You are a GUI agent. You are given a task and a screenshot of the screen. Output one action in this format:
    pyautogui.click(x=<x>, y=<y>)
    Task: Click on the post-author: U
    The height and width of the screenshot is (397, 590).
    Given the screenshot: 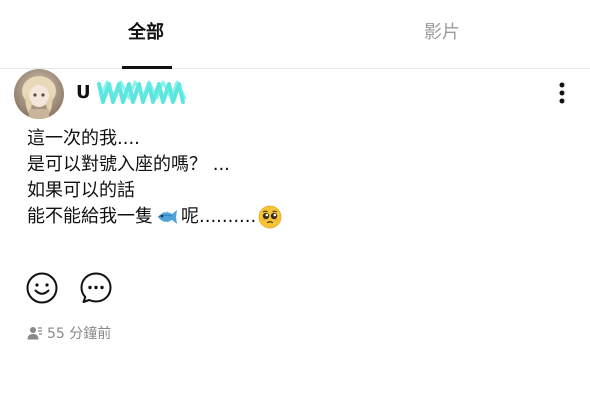 What is the action you would take?
    pyautogui.click(x=134, y=93)
    